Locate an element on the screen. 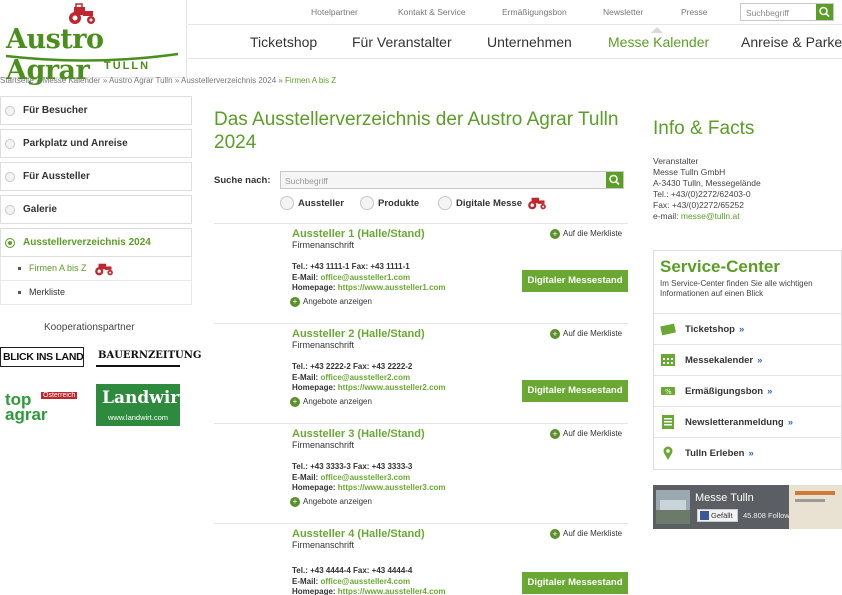 Image resolution: width=842 pixels, height=595 pixels. service-item-ermaessigungsbon: % Ermäßigungsbon» is located at coordinates (748, 390).